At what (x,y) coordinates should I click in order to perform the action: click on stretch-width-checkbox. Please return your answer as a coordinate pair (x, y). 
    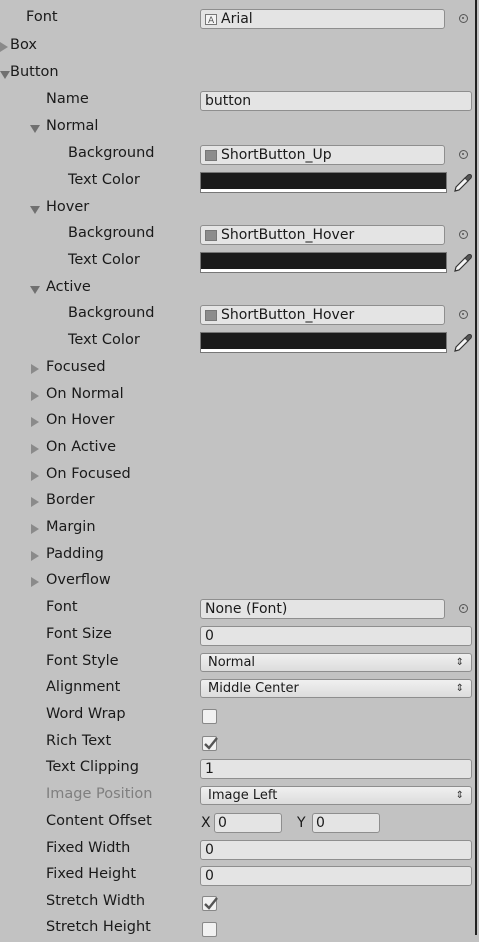
    Looking at the image, I should click on (210, 903).